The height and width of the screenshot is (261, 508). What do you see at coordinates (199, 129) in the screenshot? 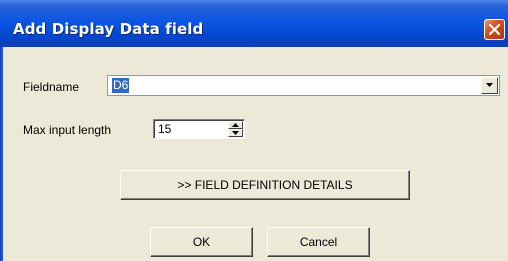
I see `max-input-length-stepper: 15` at bounding box center [199, 129].